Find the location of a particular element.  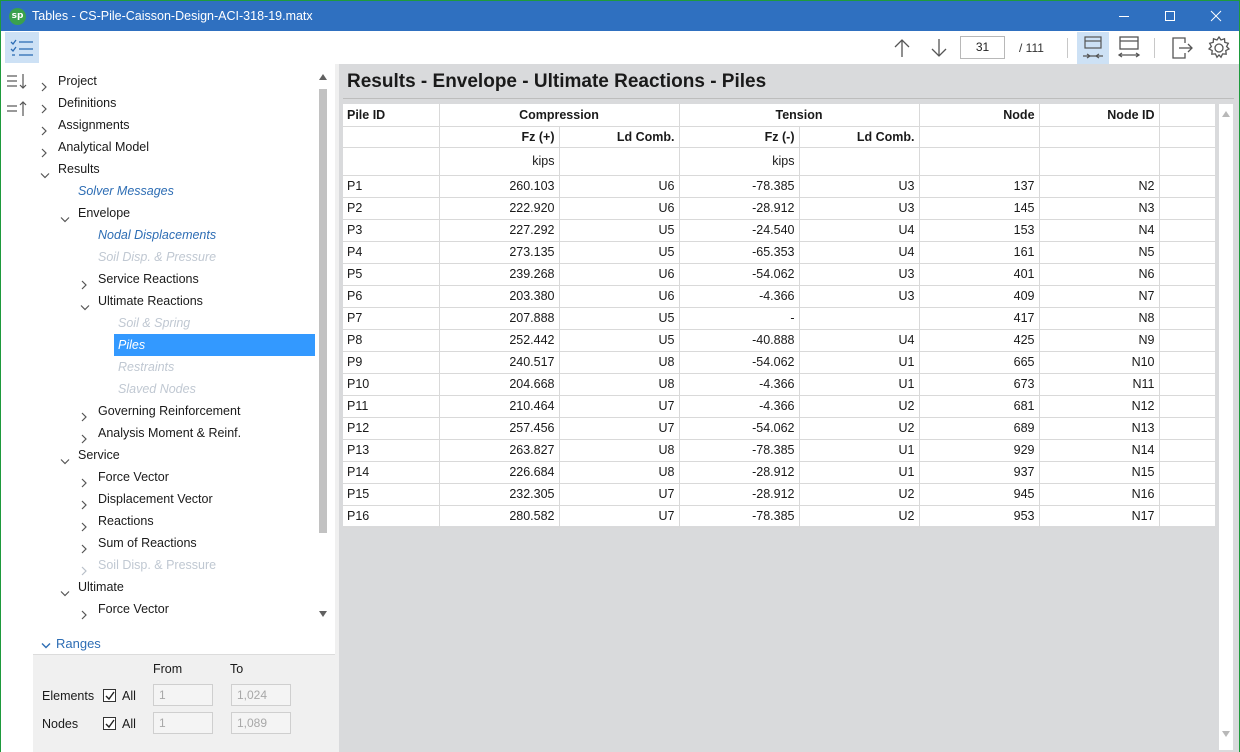

tree-item: Sum of Reactions is located at coordinates (183, 543).